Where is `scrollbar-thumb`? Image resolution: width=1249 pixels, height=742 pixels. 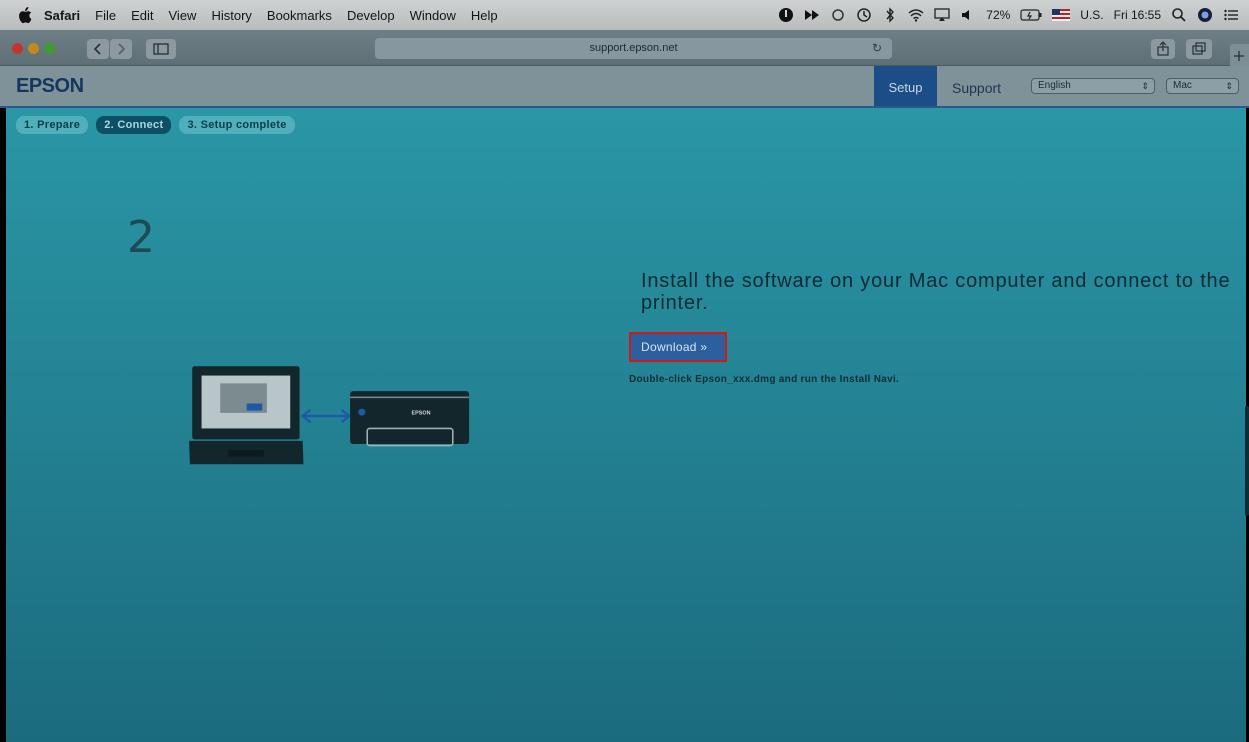
scrollbar-thumb is located at coordinates (1247, 461).